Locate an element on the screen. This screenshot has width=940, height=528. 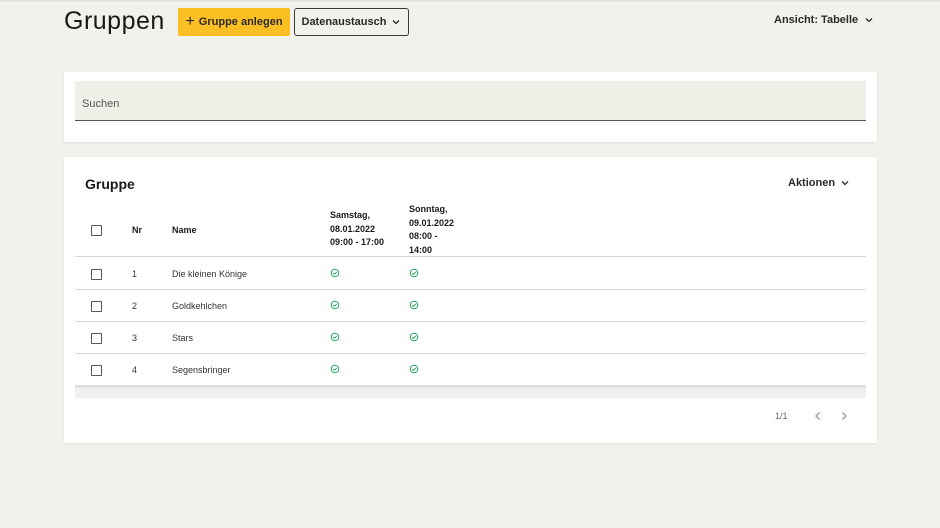
plus-icon: + is located at coordinates (190, 21).